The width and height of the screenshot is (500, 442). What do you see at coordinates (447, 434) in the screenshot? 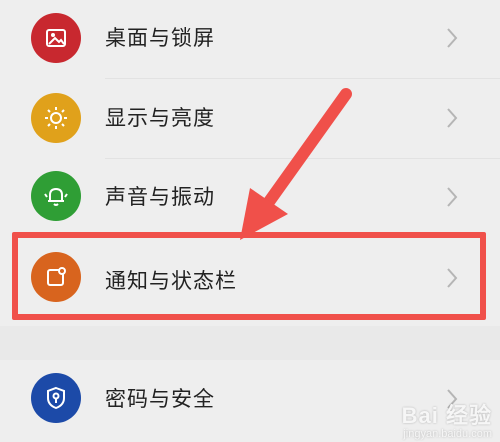
I see `watermark-url: jingyan.baidu.com` at bounding box center [447, 434].